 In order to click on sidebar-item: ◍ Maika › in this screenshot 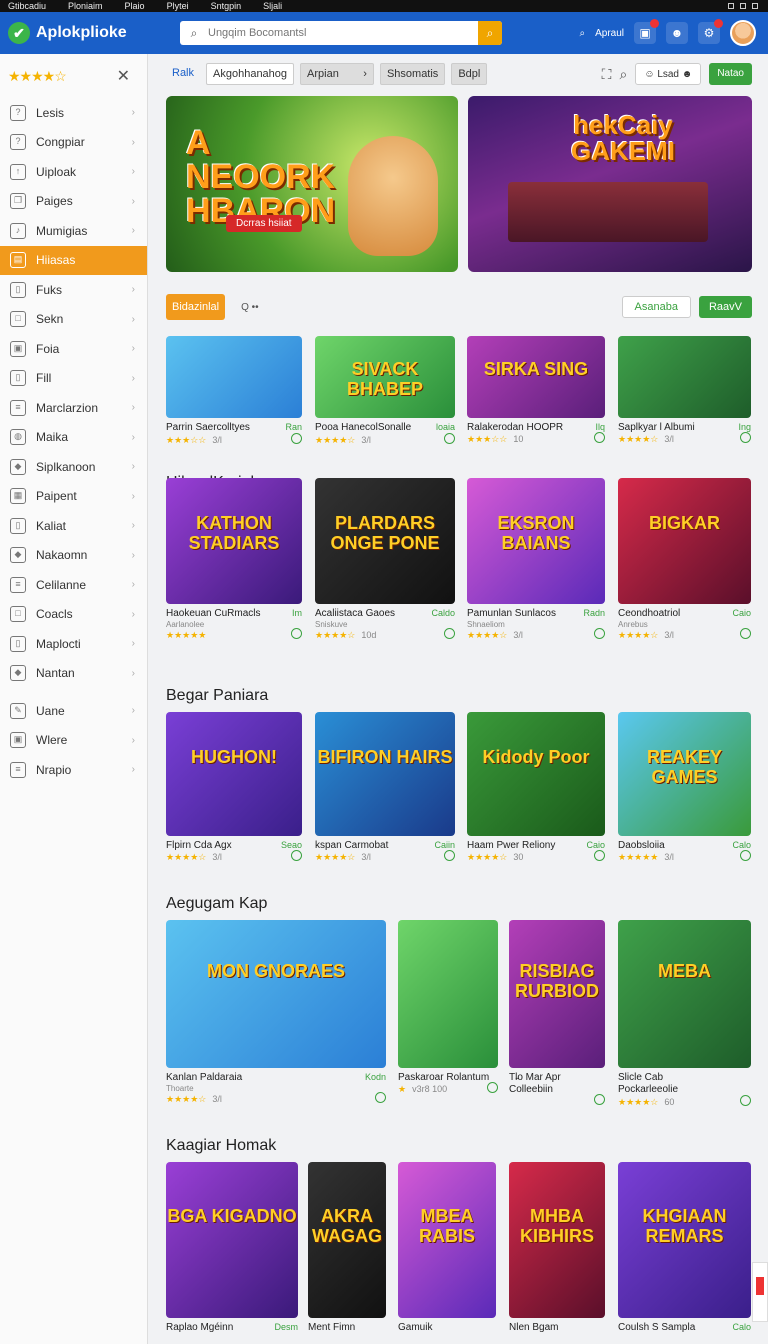, I will do `click(73, 438)`.